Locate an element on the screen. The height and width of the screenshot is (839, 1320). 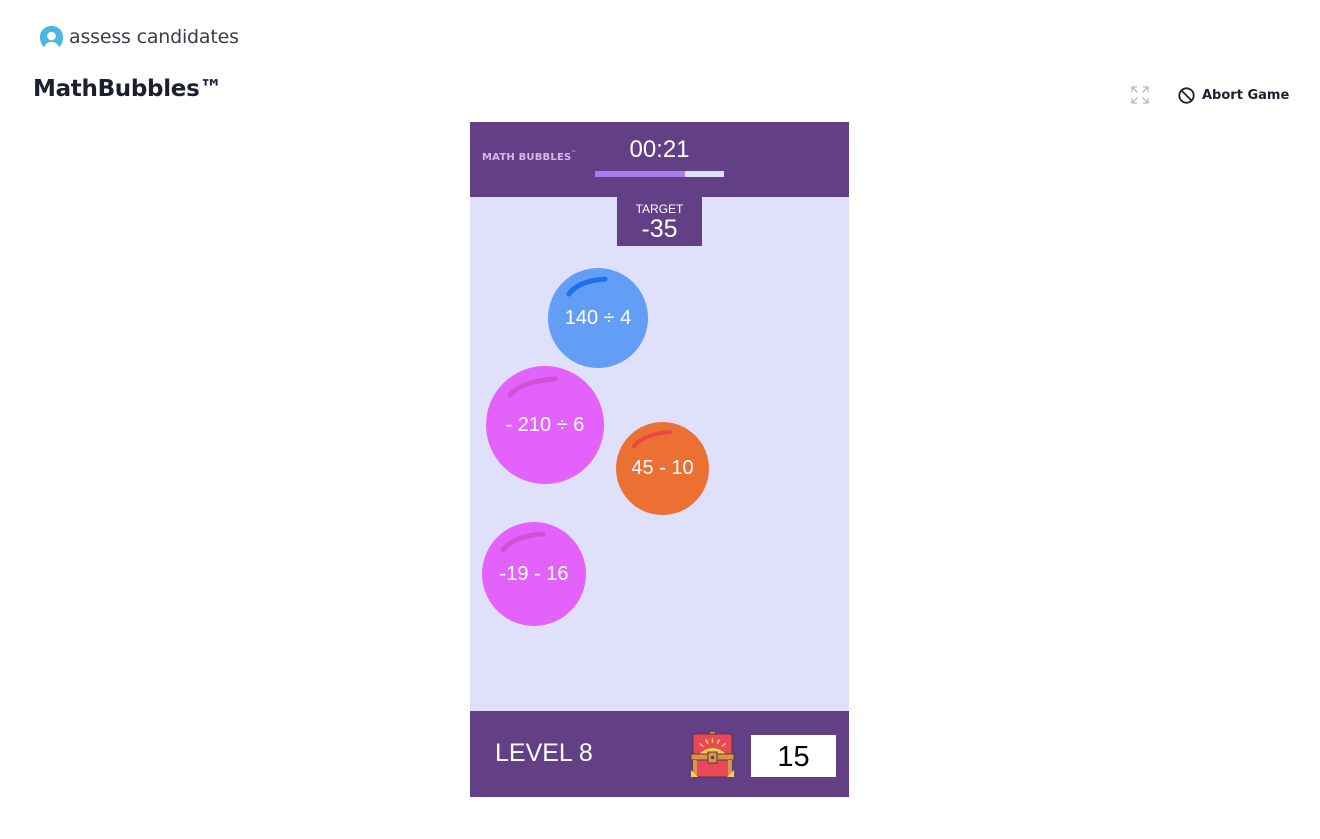
bubble: - 210 ÷ 6 is located at coordinates (545, 425).